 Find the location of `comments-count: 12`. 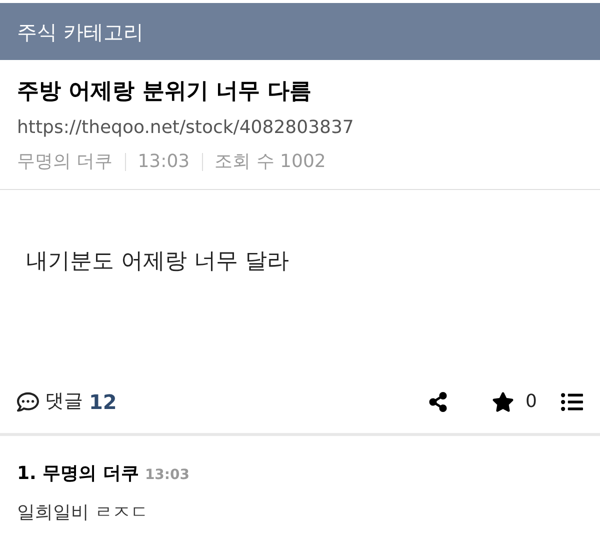

comments-count: 12 is located at coordinates (103, 402).